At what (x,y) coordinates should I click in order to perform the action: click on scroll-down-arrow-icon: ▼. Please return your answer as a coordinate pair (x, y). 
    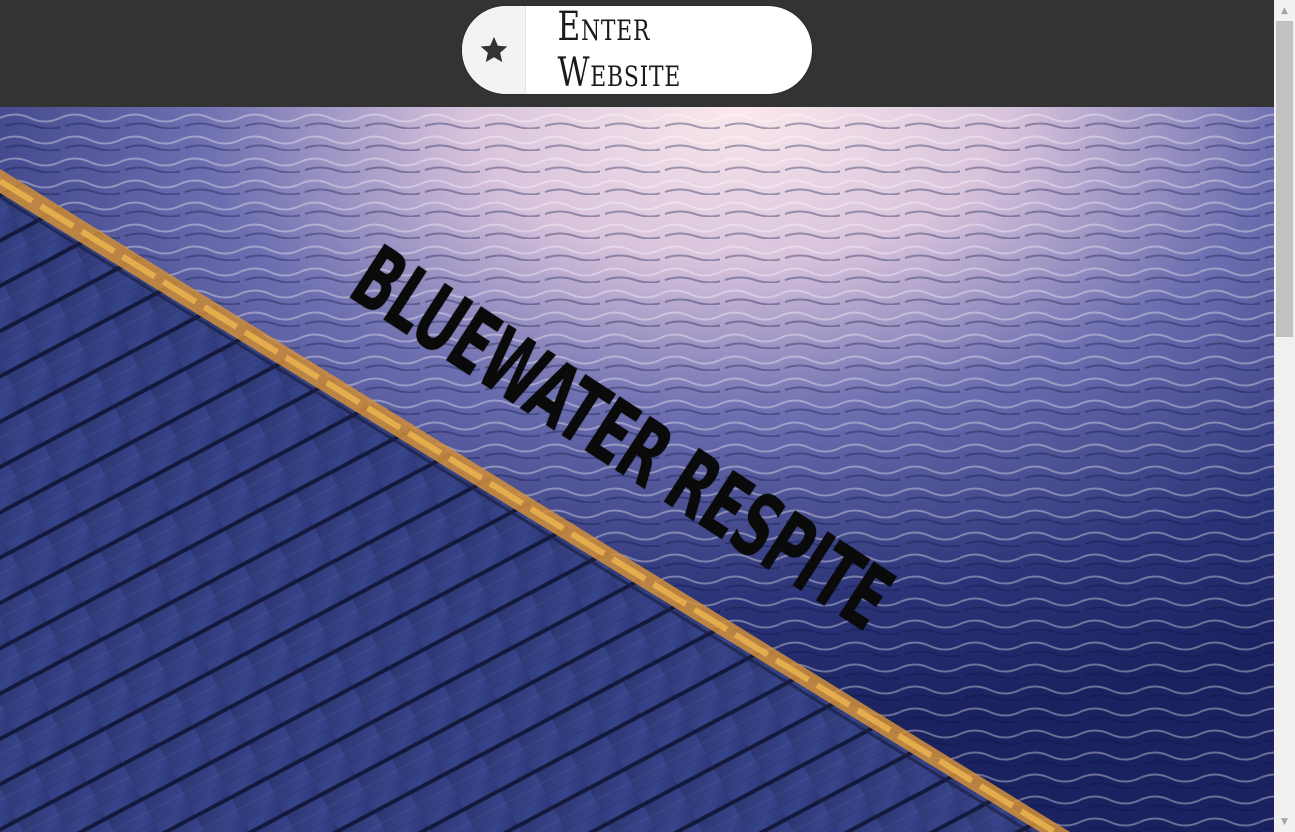
    Looking at the image, I should click on (1284, 821).